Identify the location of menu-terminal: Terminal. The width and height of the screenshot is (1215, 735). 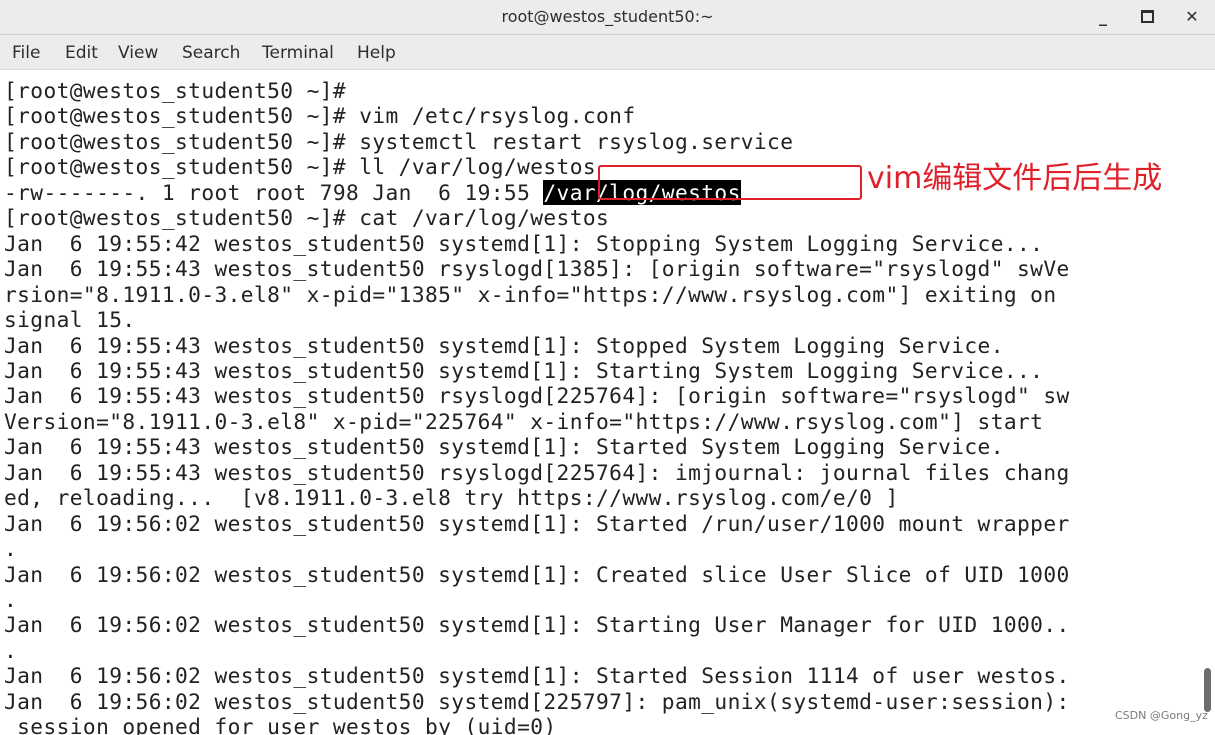
(298, 52).